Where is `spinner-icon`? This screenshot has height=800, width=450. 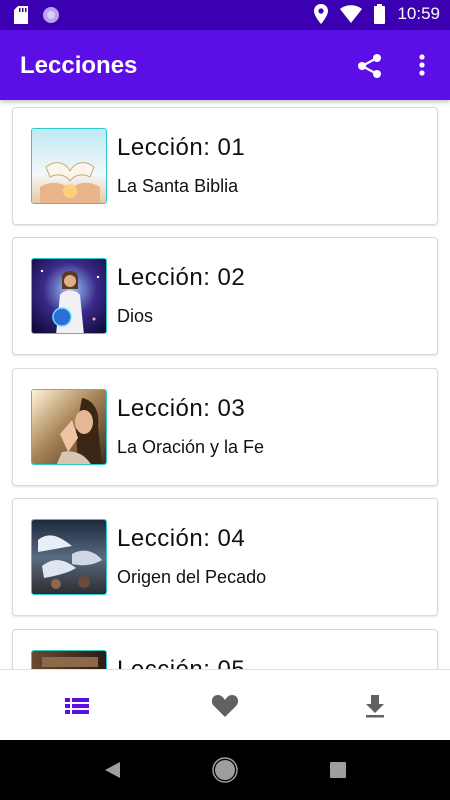
spinner-icon is located at coordinates (51, 15).